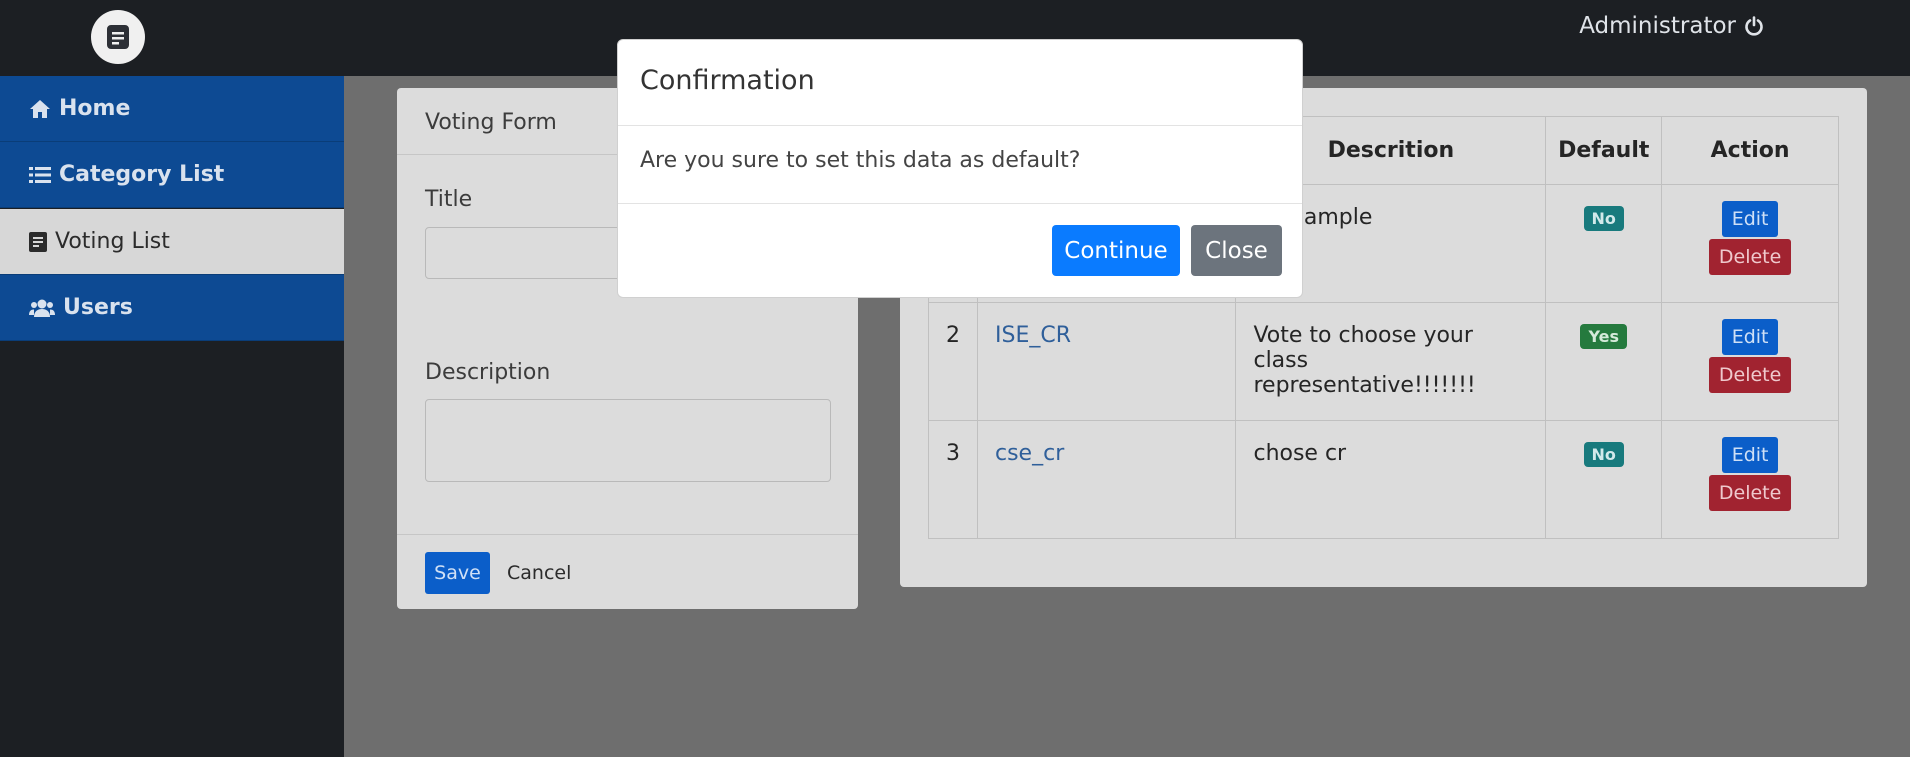 The image size is (1910, 757). Describe the element at coordinates (172, 308) in the screenshot. I see `sidebar-item-users: Users` at that location.